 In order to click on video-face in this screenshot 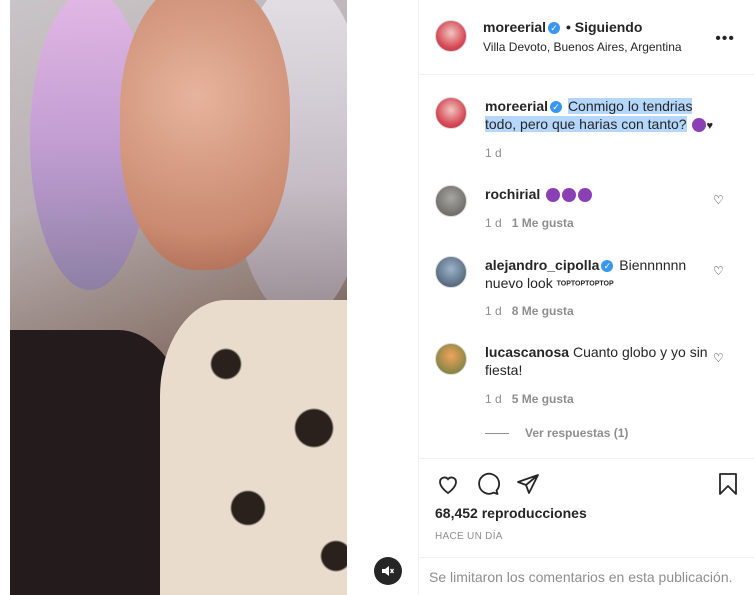, I will do `click(205, 135)`.